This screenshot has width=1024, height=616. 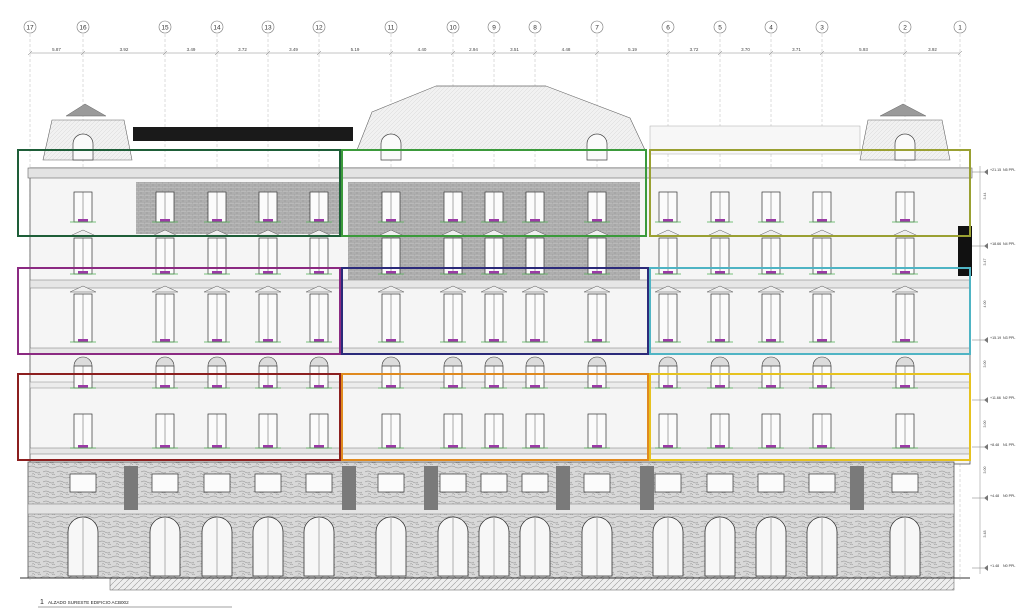 I want to click on caption-title: ALZADO SURESTE EDIFICIO ACB002, so click(x=88, y=602).